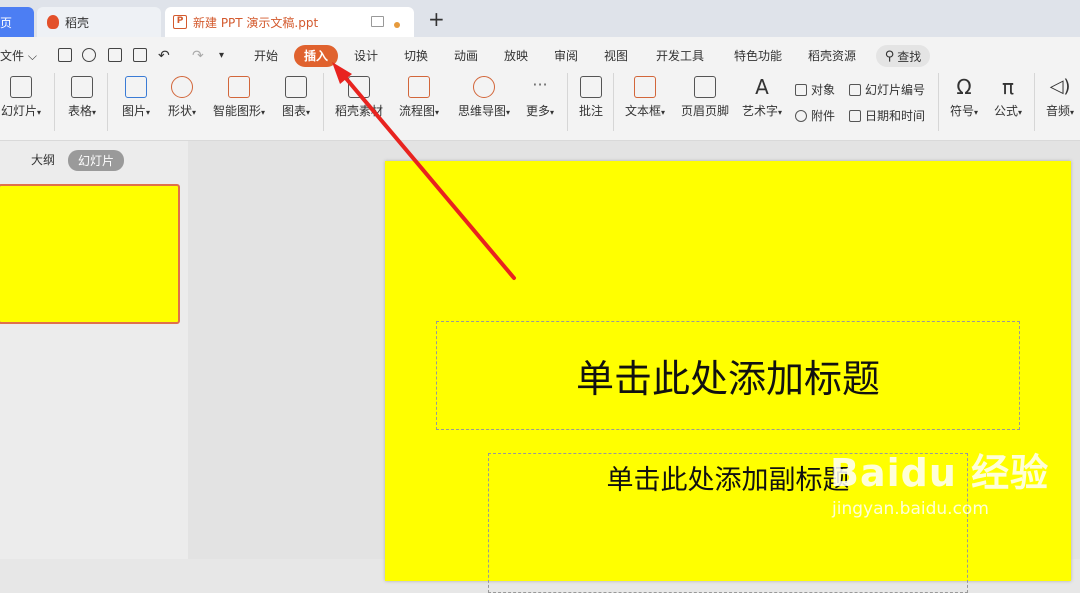  I want to click on textbox-button: 文本框▾, so click(645, 97).